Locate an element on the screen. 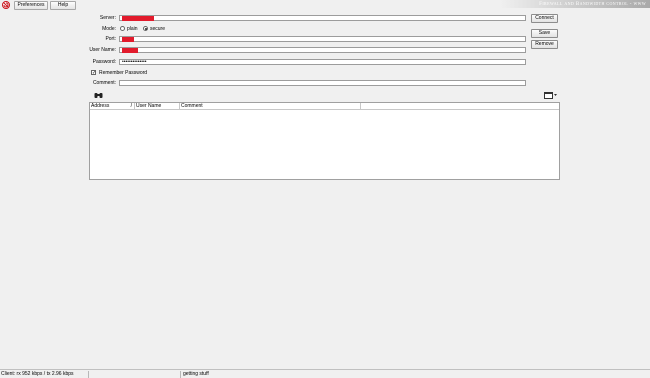  remove-button: Remove is located at coordinates (544, 44).